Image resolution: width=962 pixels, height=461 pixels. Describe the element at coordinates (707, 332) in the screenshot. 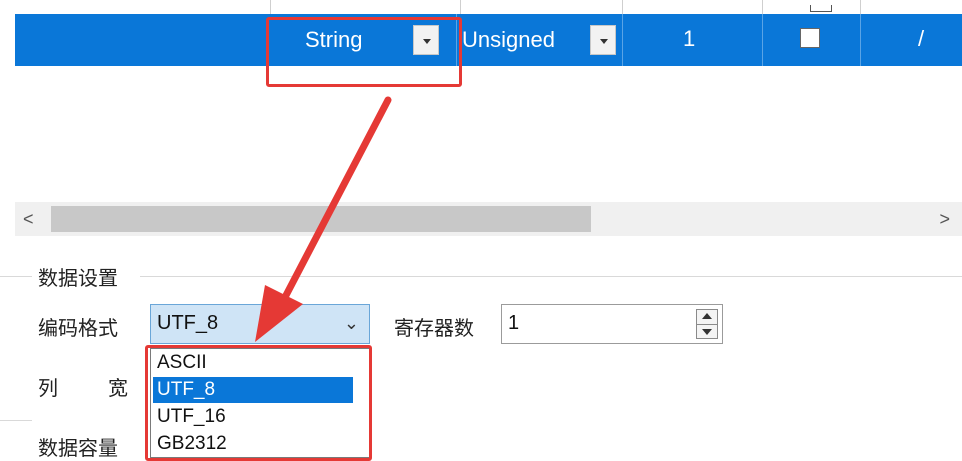

I see `spin-down-icon` at that location.